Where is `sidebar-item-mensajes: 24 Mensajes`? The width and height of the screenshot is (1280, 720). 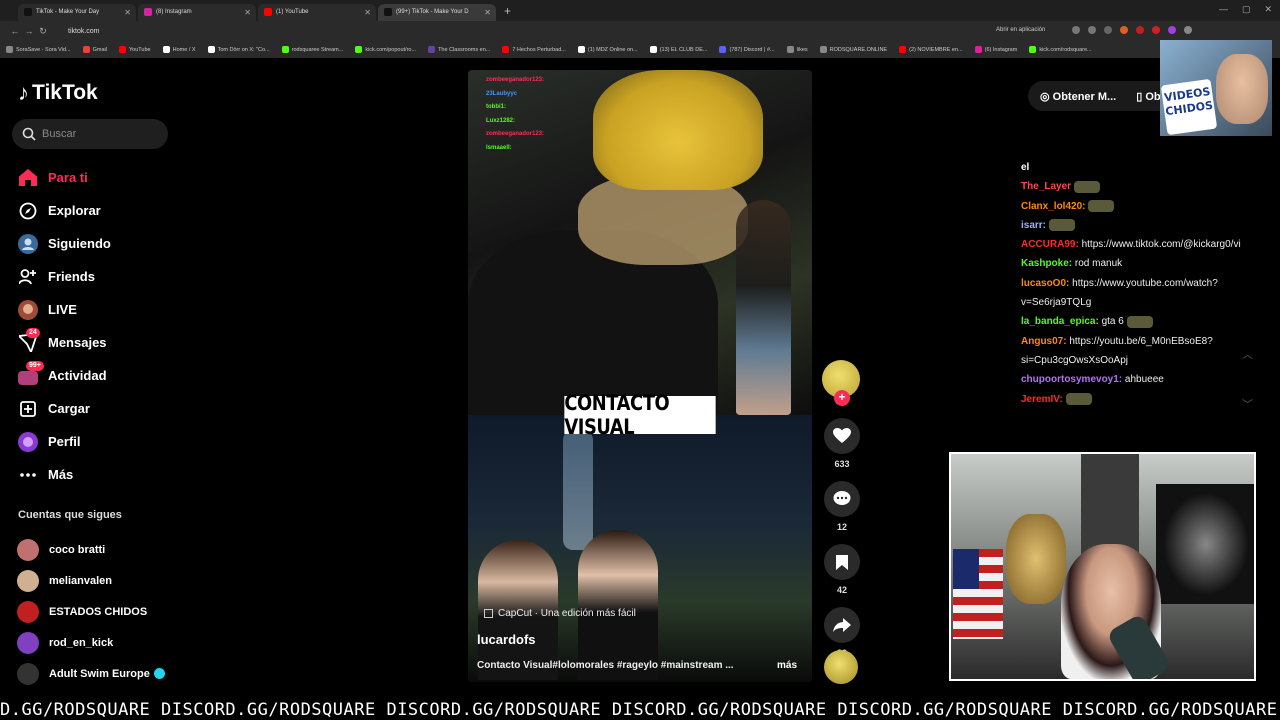
sidebar-item-mensajes: 24 Mensajes is located at coordinates (98, 342).